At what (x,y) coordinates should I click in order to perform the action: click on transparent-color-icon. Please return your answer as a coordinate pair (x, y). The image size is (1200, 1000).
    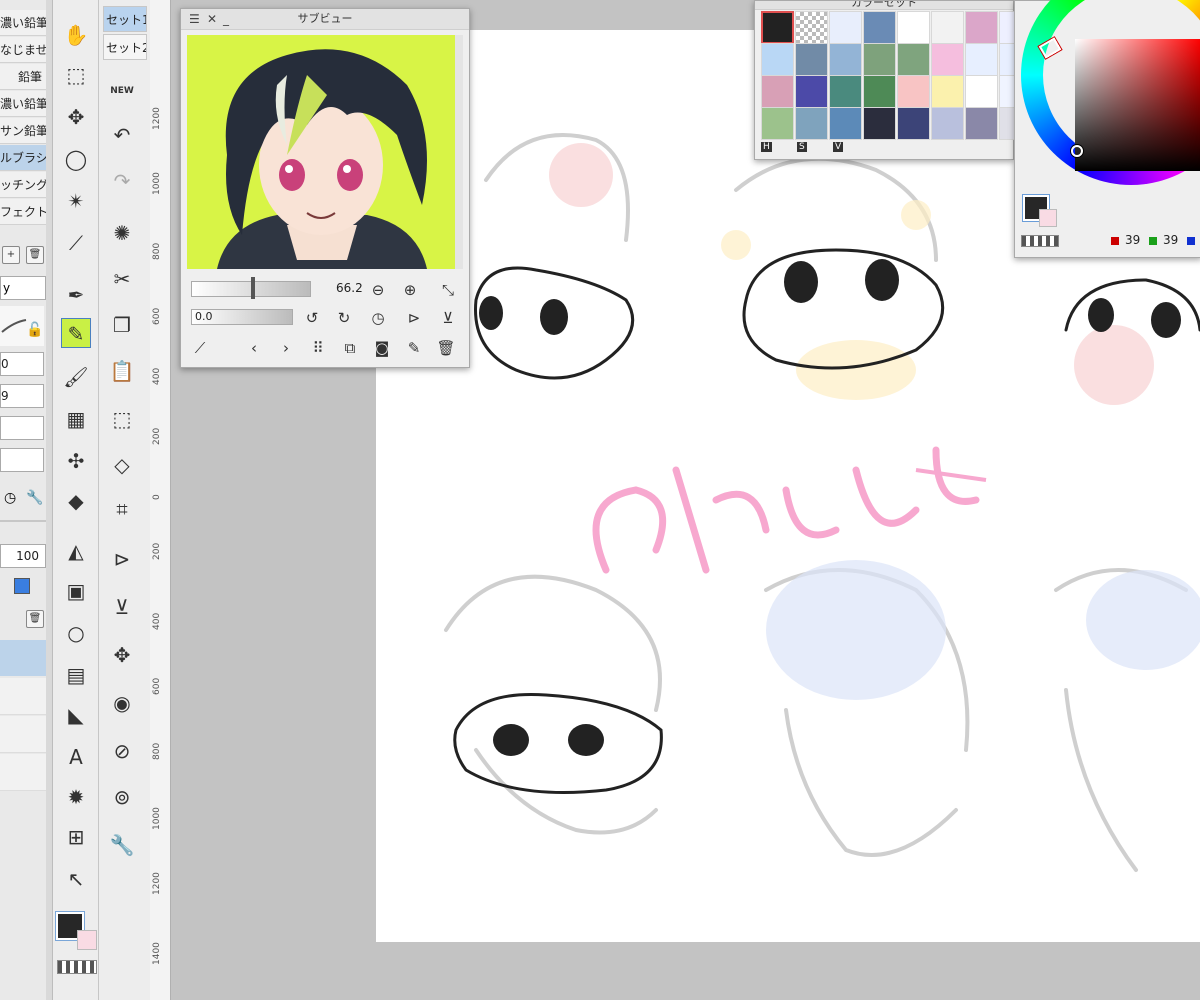
    Looking at the image, I should click on (77, 967).